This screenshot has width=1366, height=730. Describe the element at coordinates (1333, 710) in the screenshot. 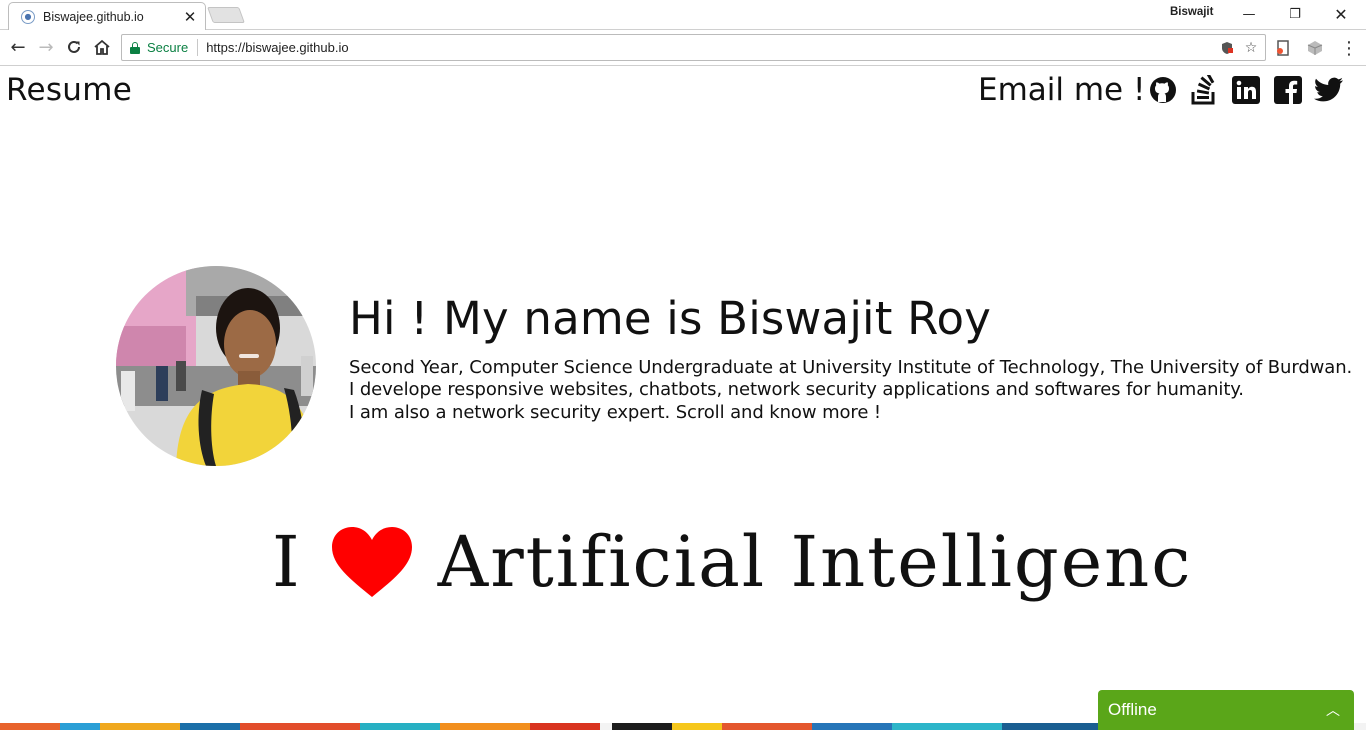

I see `chevron-up-icon: ︿` at that location.